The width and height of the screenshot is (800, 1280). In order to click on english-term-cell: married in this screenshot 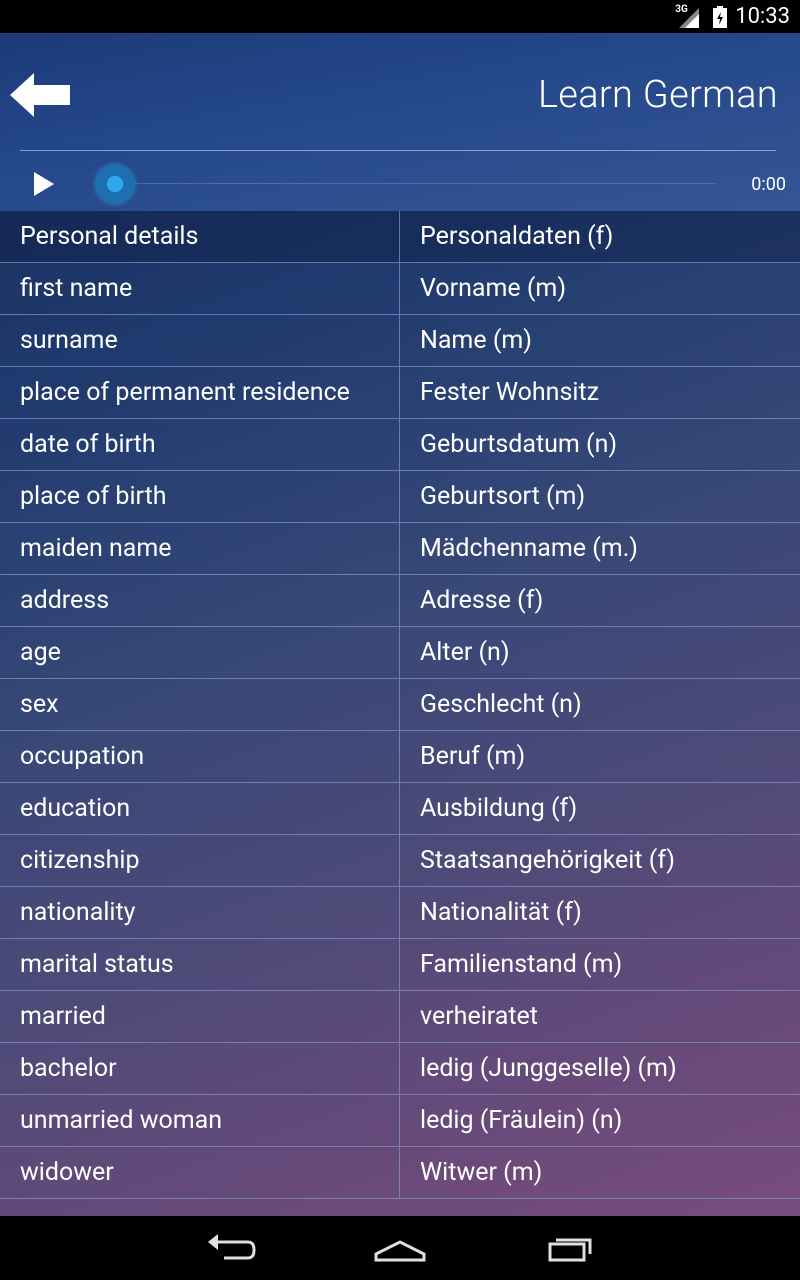, I will do `click(200, 1016)`.